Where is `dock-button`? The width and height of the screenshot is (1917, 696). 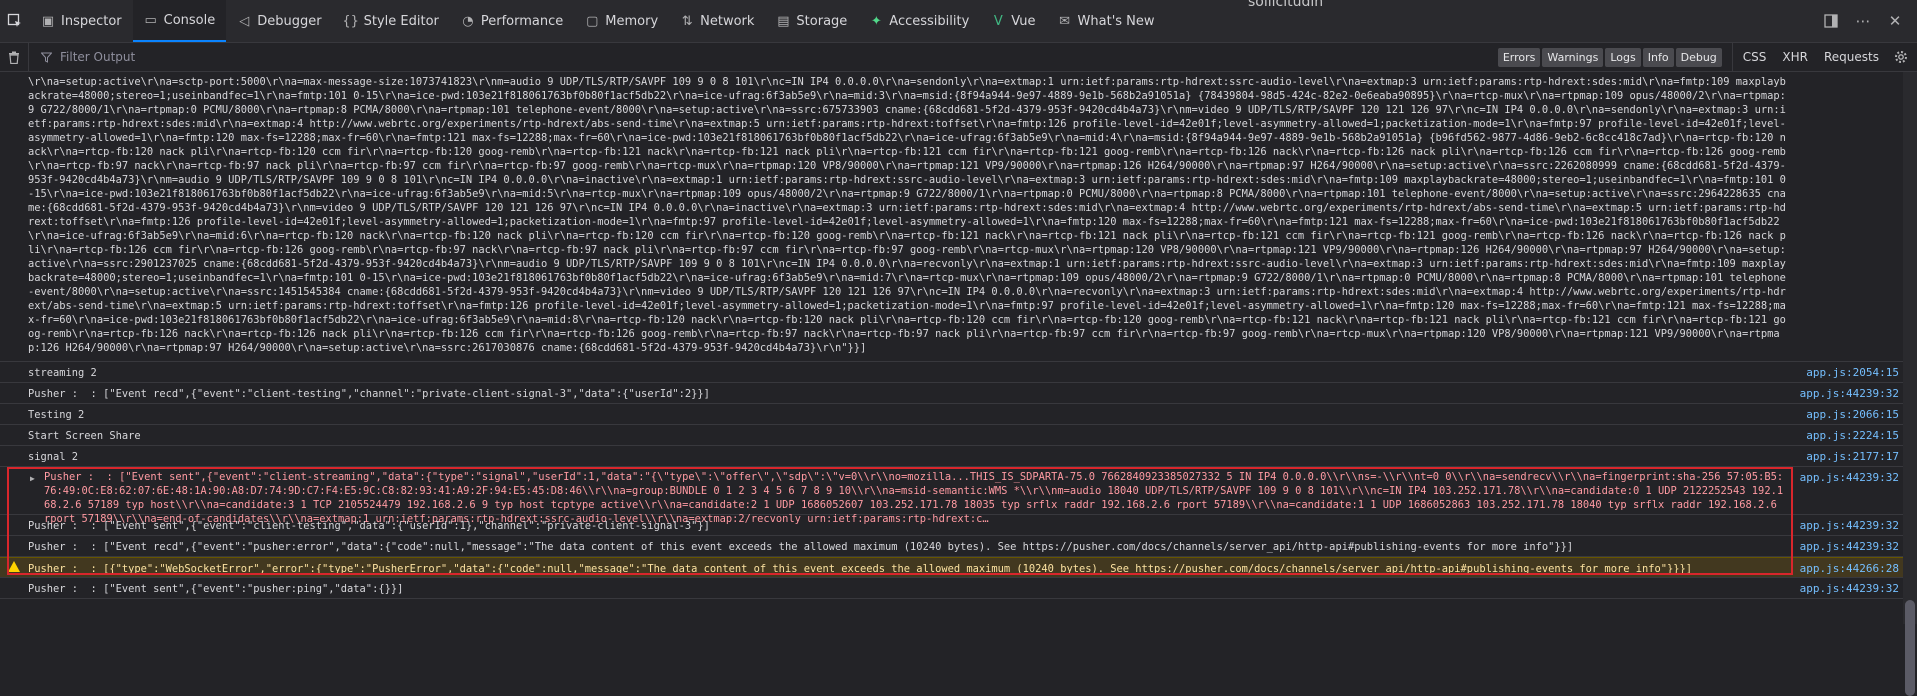
dock-button is located at coordinates (1831, 21).